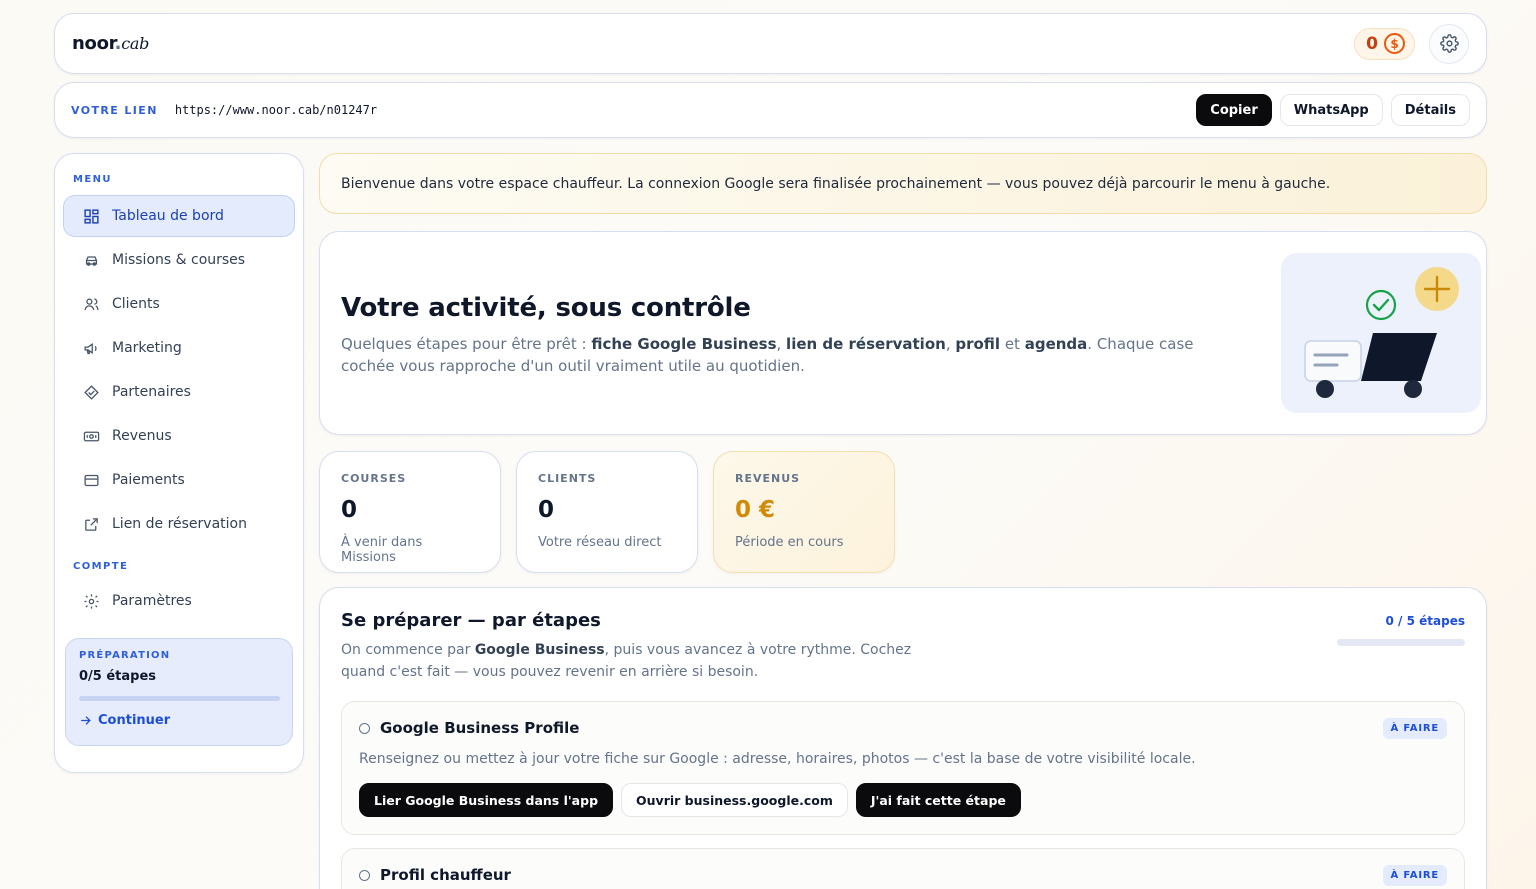 This screenshot has width=1536, height=889. Describe the element at coordinates (770, 43) in the screenshot. I see `top-bar: noor.cab 0 $` at that location.